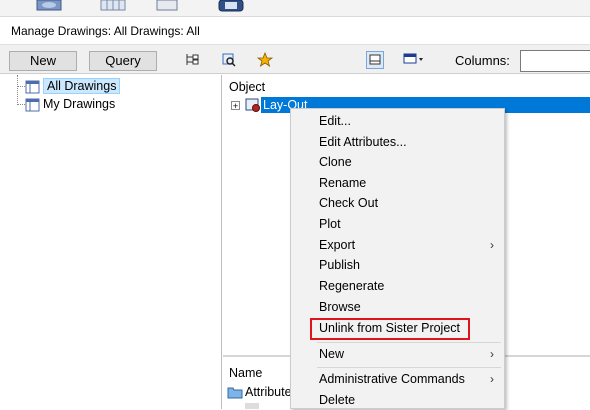 Image resolution: width=590 pixels, height=410 pixels. Describe the element at coordinates (247, 87) in the screenshot. I see `object-column-header: Object` at that location.